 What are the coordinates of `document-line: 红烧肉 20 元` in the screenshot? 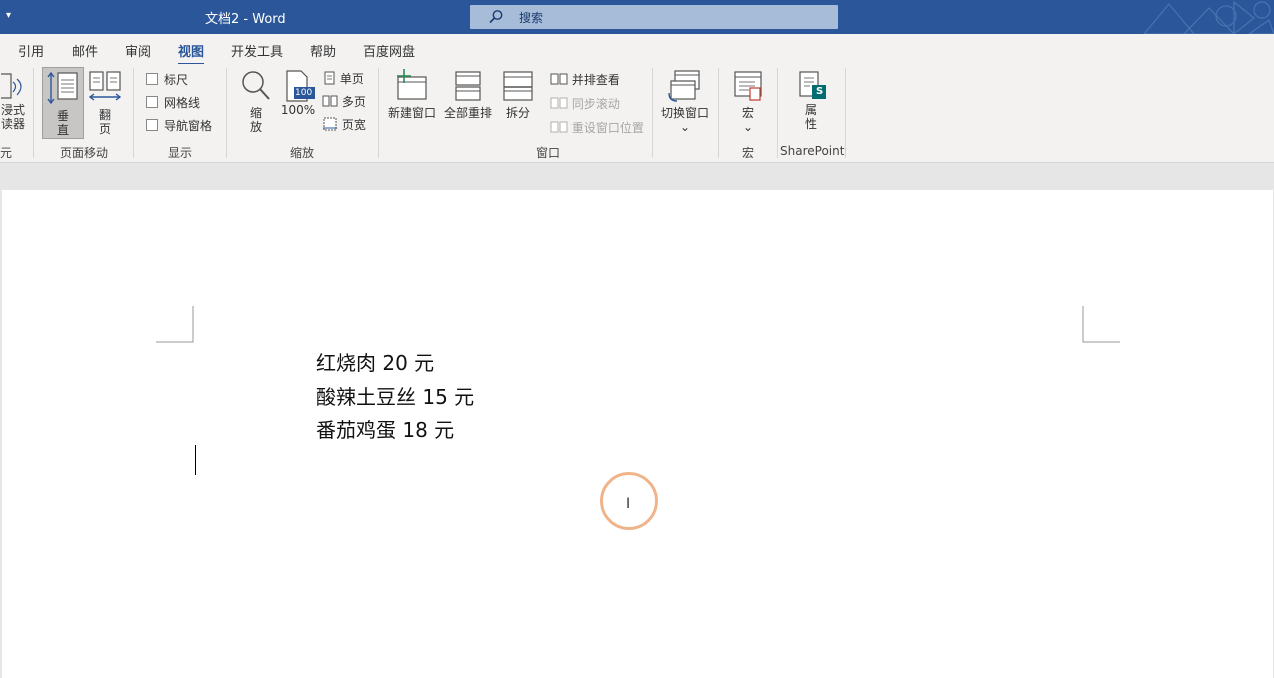 It's located at (375, 361).